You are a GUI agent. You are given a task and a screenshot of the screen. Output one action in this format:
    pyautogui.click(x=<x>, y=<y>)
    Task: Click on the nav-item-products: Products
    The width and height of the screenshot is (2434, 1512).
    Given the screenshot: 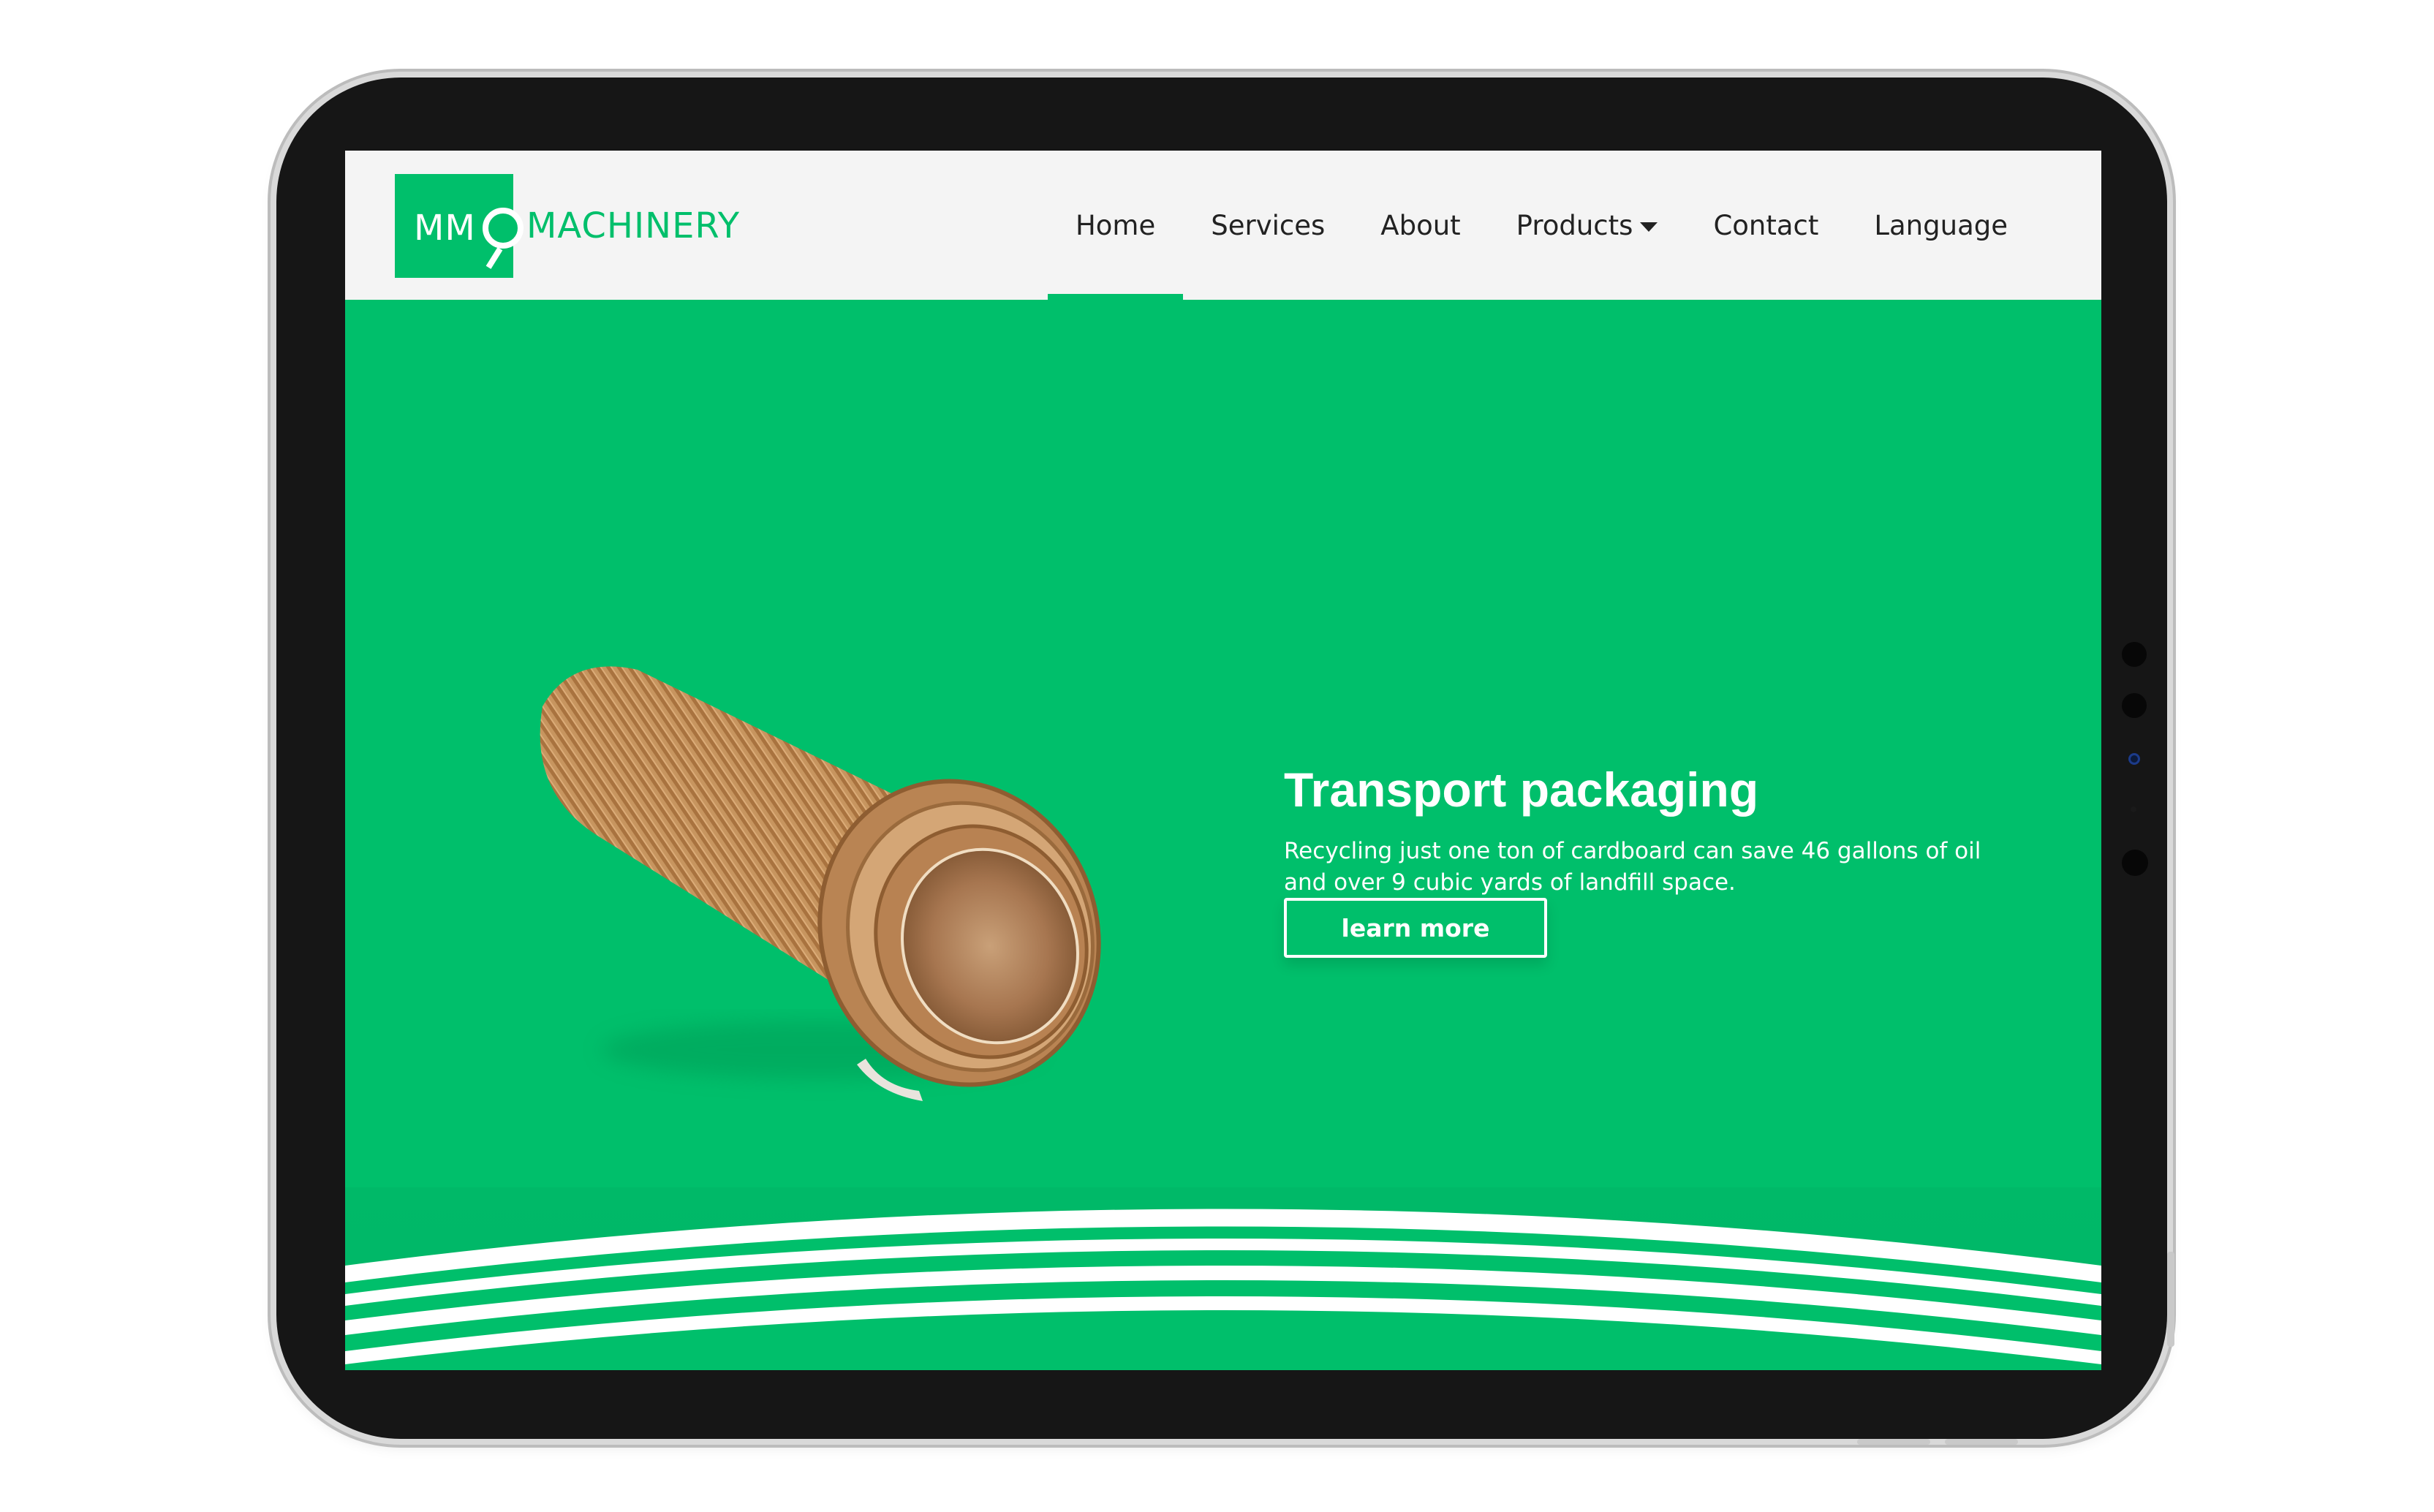 What is the action you would take?
    pyautogui.click(x=1587, y=225)
    